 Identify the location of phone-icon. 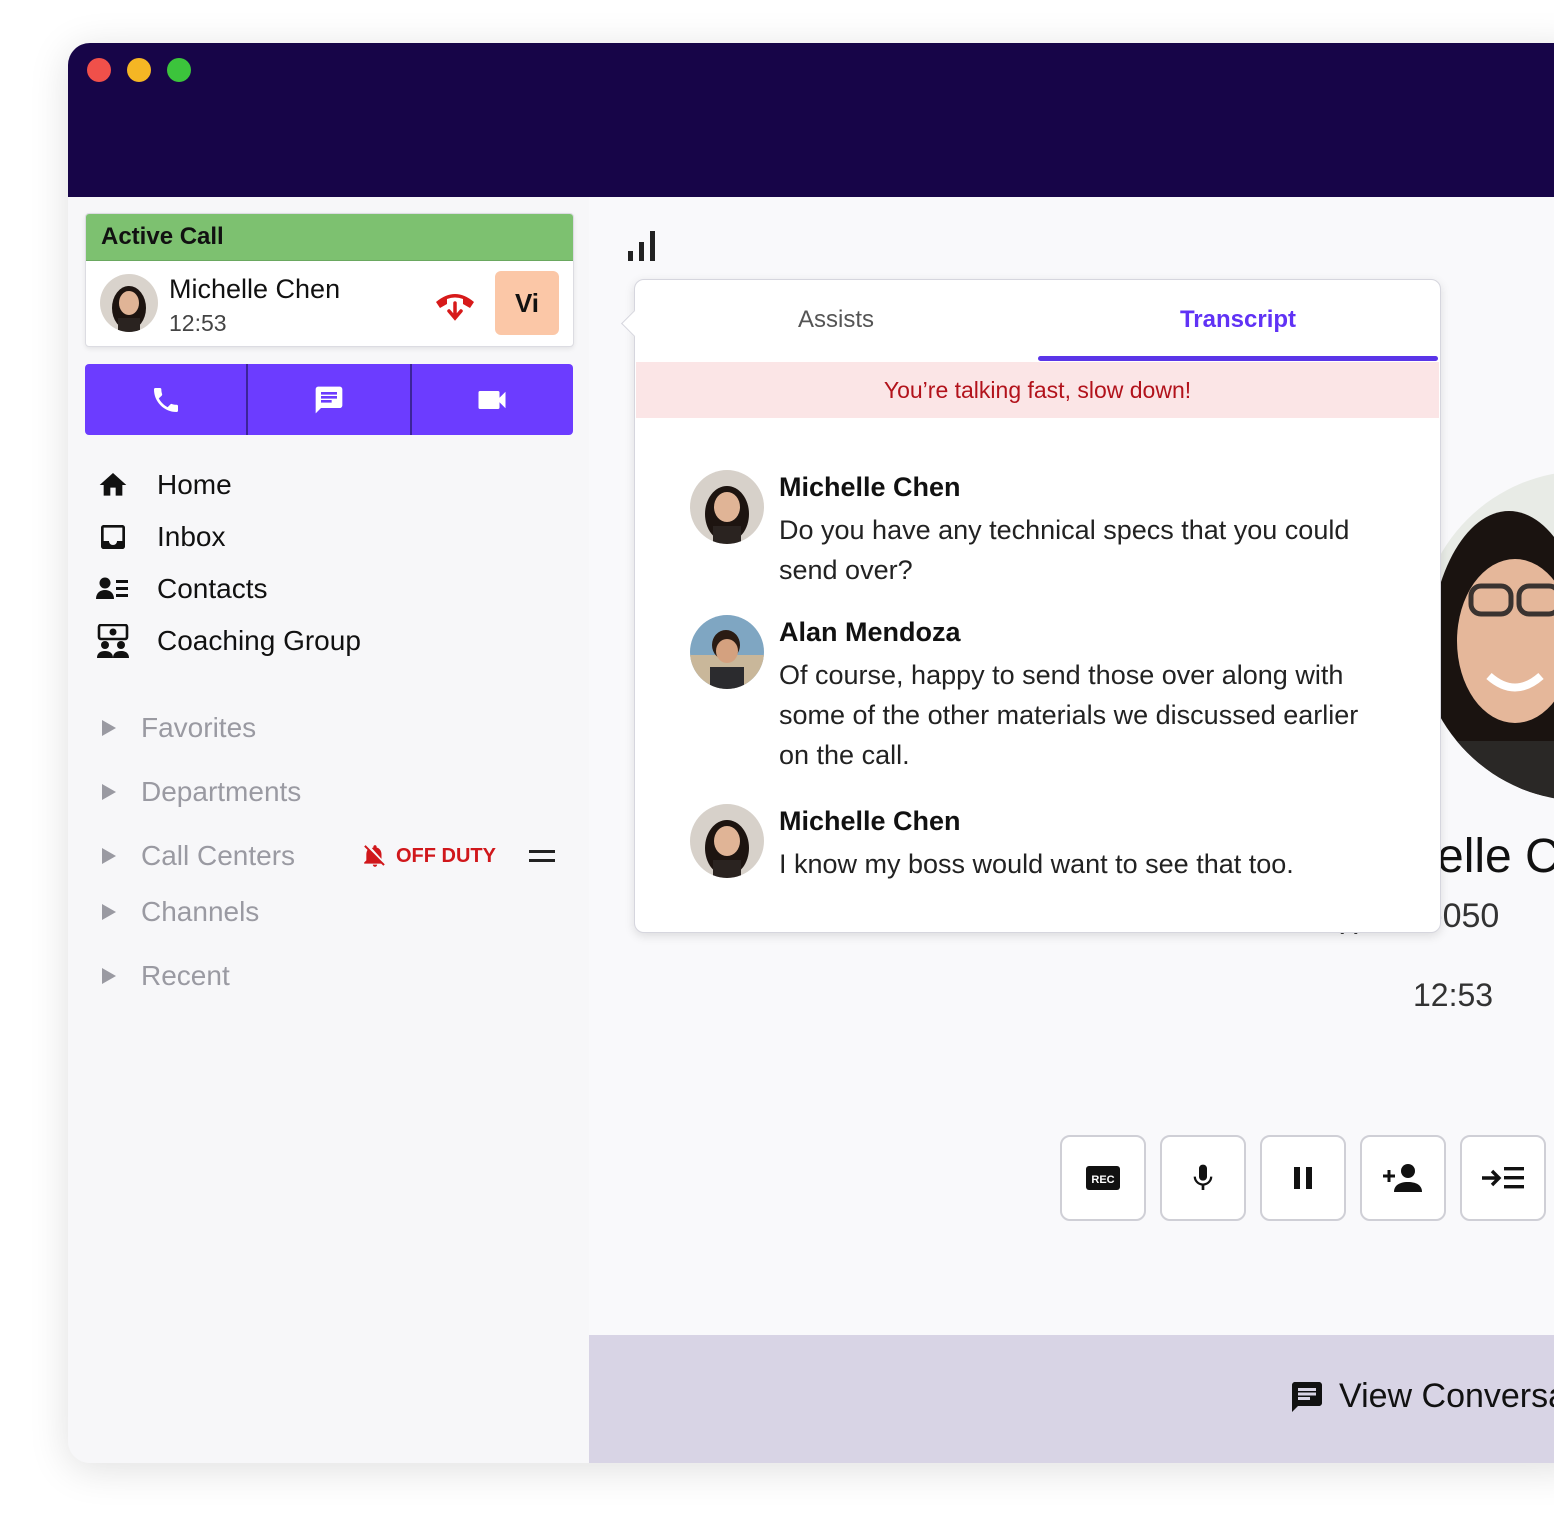
(165, 399).